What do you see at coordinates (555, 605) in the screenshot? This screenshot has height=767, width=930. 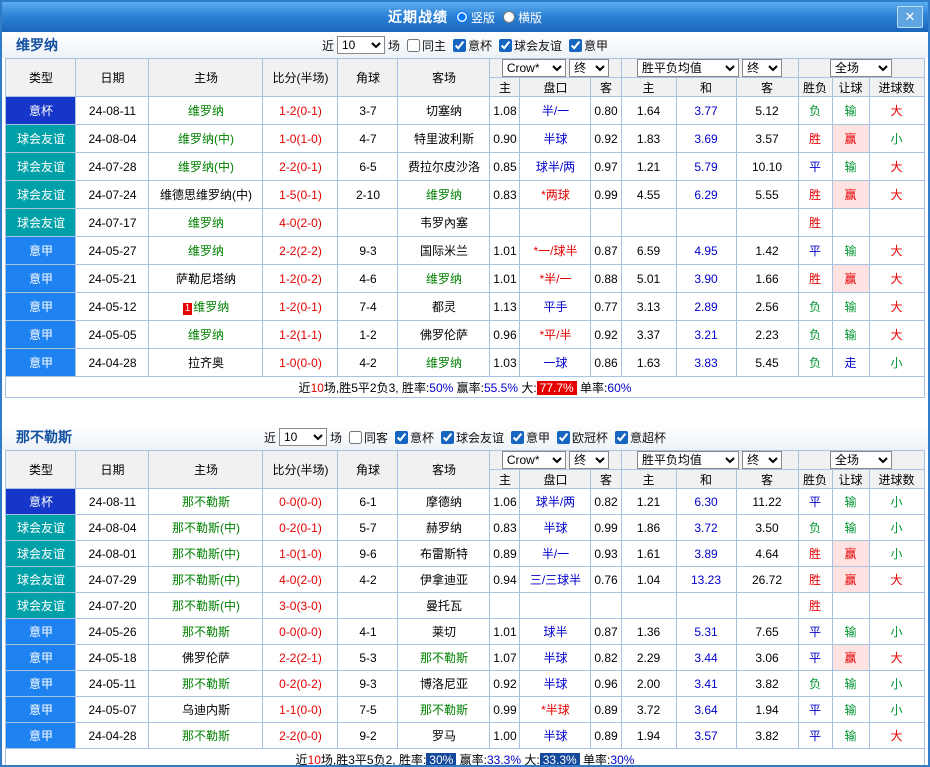 I see `handicap-line` at bounding box center [555, 605].